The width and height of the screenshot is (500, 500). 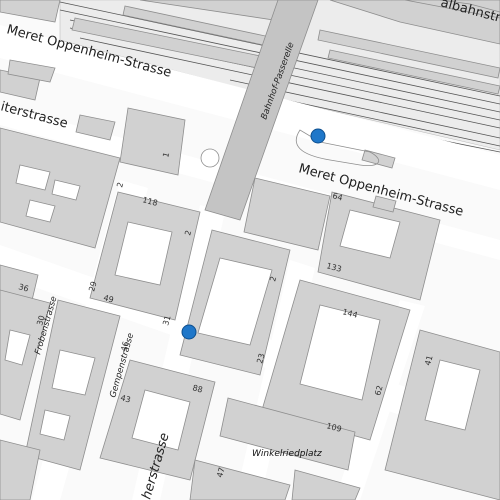 I want to click on location-marker-west-icon, so click(x=189, y=332).